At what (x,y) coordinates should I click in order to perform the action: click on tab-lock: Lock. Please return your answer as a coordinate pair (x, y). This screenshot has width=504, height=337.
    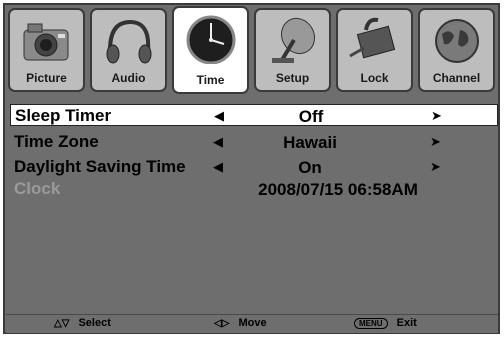
    Looking at the image, I should click on (374, 50).